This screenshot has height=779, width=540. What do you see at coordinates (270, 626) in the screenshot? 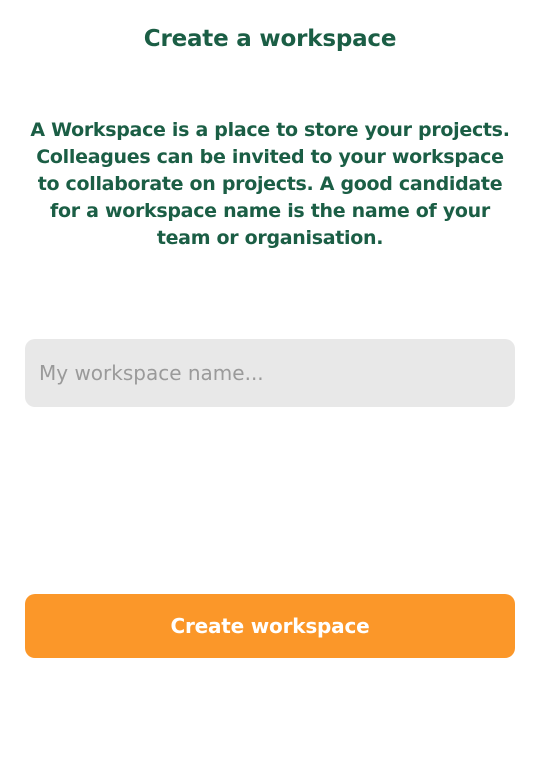
I see `create-workspace-button: Create workspace` at bounding box center [270, 626].